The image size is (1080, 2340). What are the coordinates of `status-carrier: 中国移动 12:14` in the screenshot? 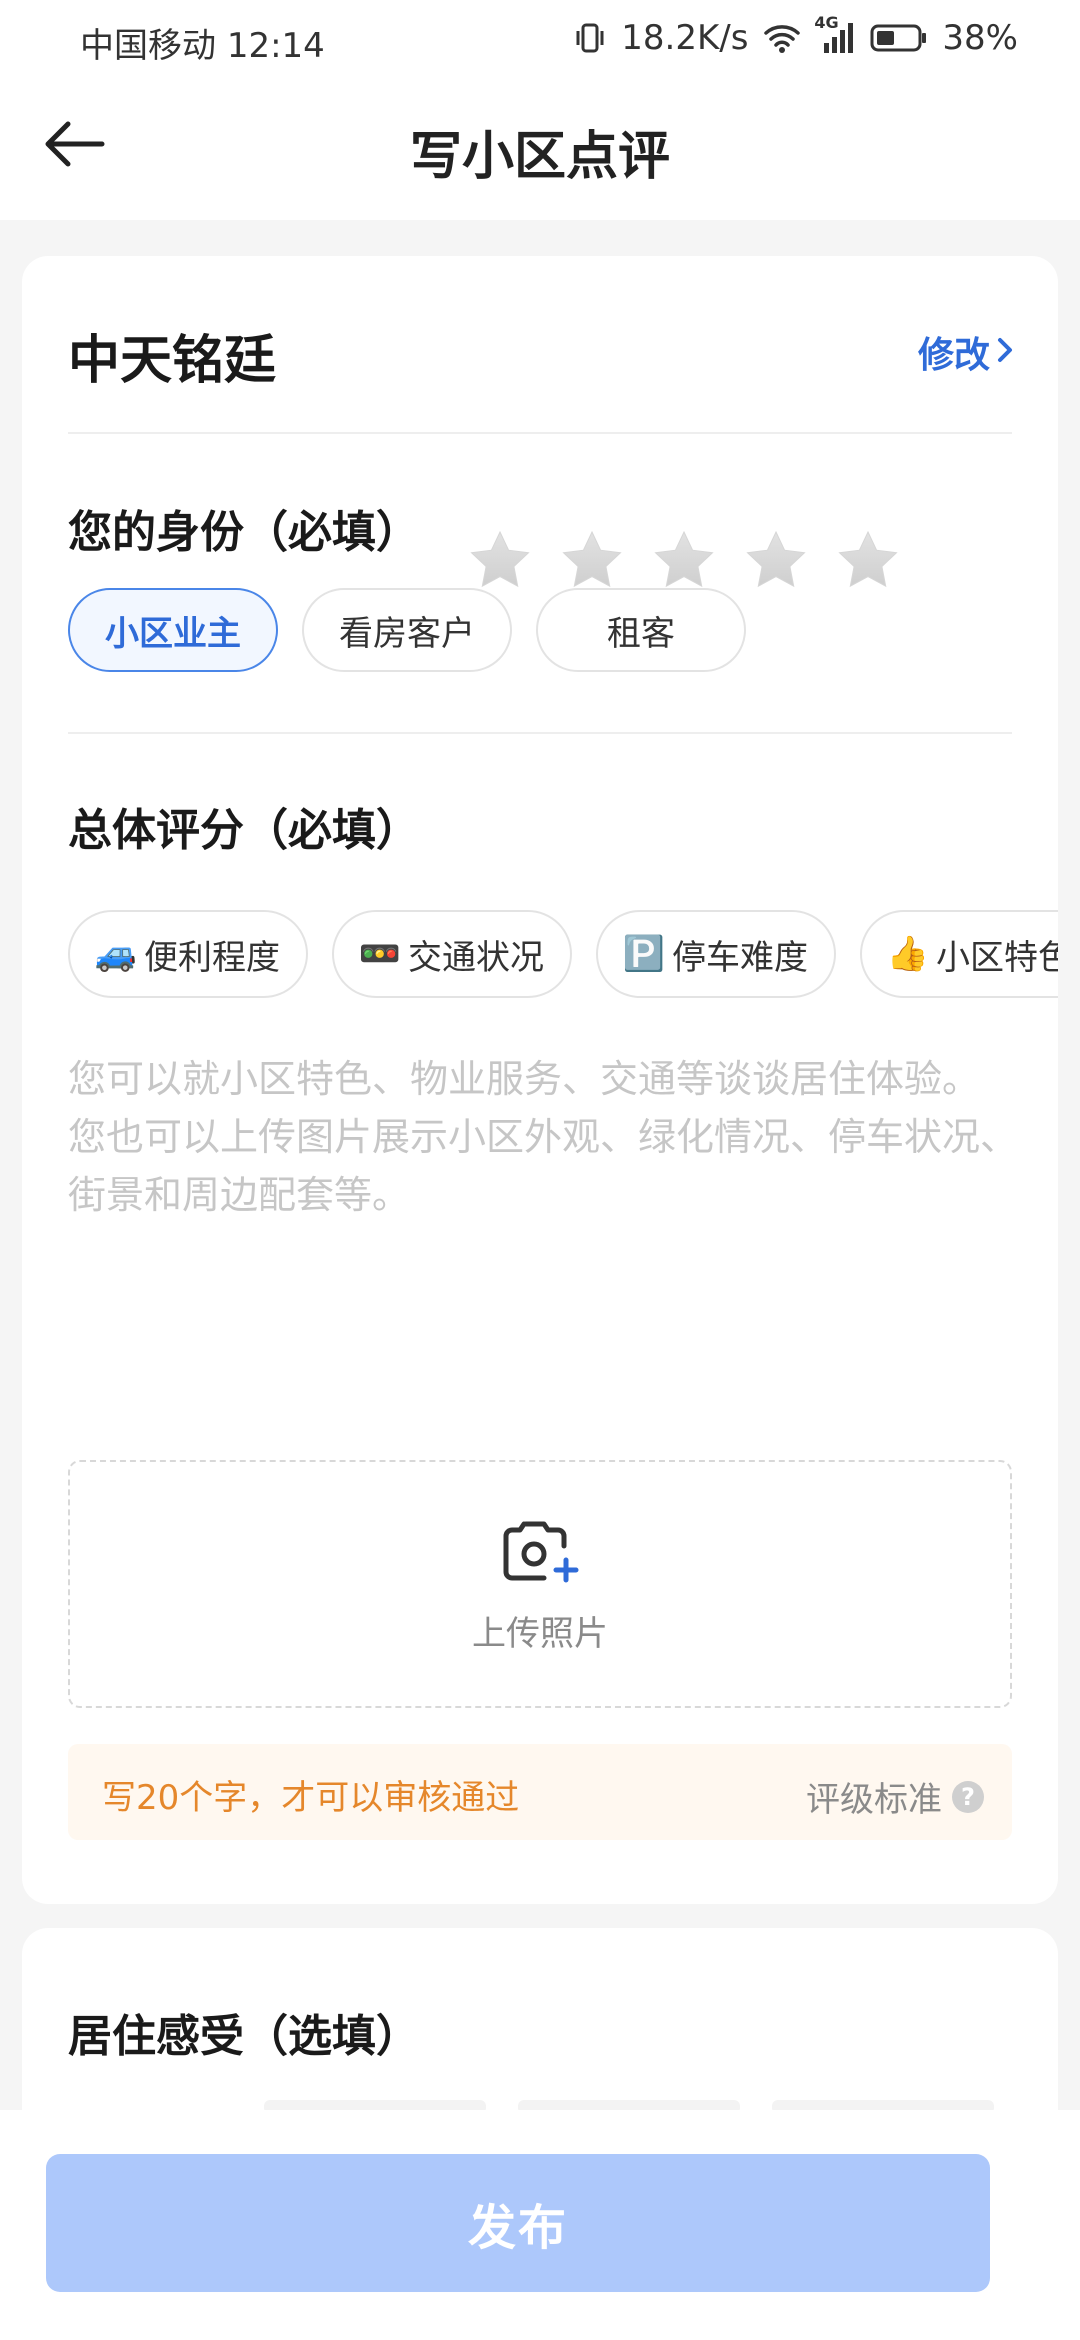 It's located at (202, 42).